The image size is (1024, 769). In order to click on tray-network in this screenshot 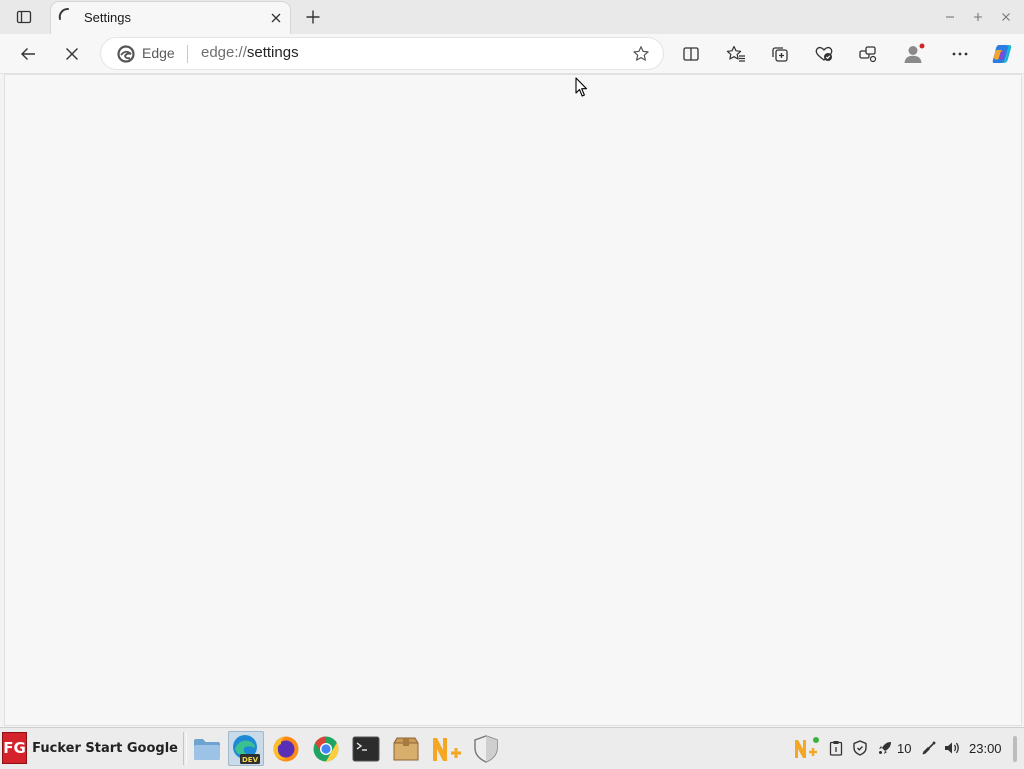, I will do `click(929, 748)`.